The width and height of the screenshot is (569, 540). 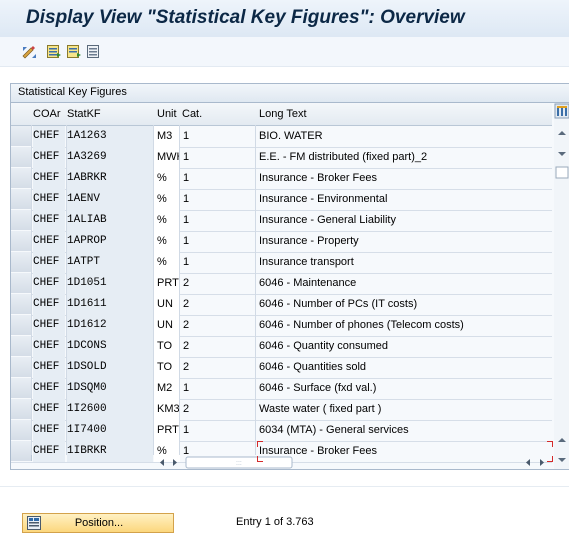 What do you see at coordinates (404, 136) in the screenshot?
I see `cell-long-text: BIO. WATER` at bounding box center [404, 136].